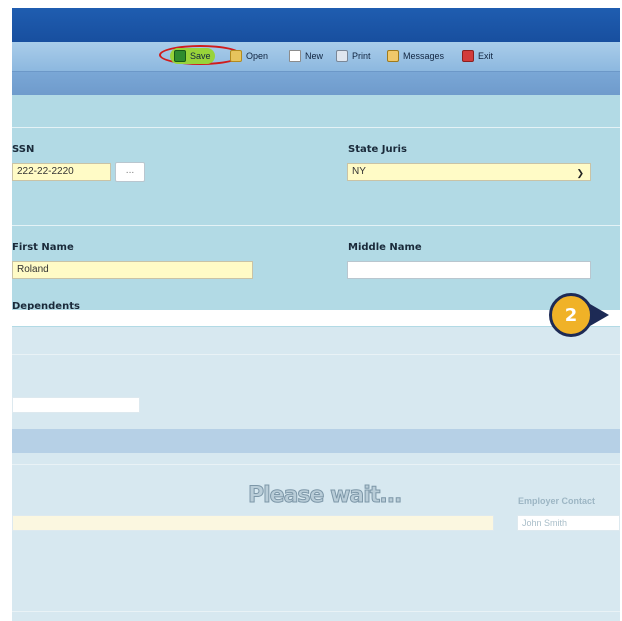 The height and width of the screenshot is (621, 622). I want to click on exit-button: Exit, so click(477, 56).